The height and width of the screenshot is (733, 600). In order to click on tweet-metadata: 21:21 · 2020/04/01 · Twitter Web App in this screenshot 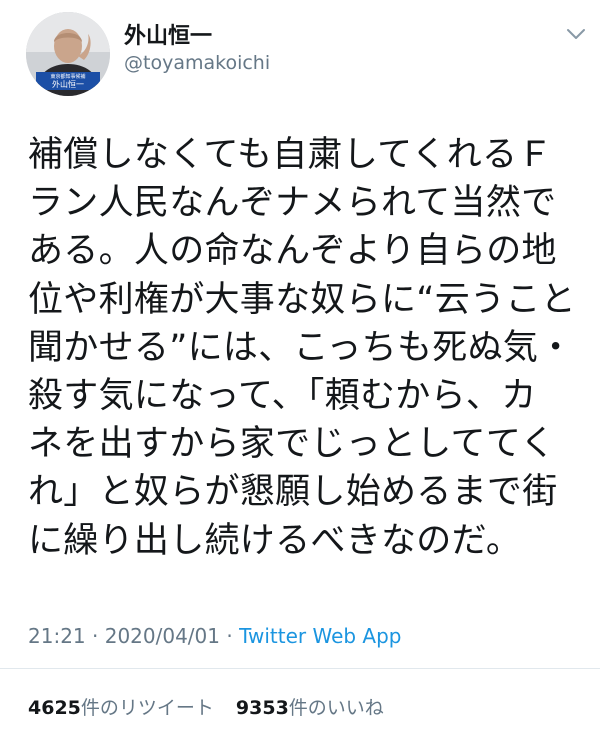, I will do `click(215, 636)`.